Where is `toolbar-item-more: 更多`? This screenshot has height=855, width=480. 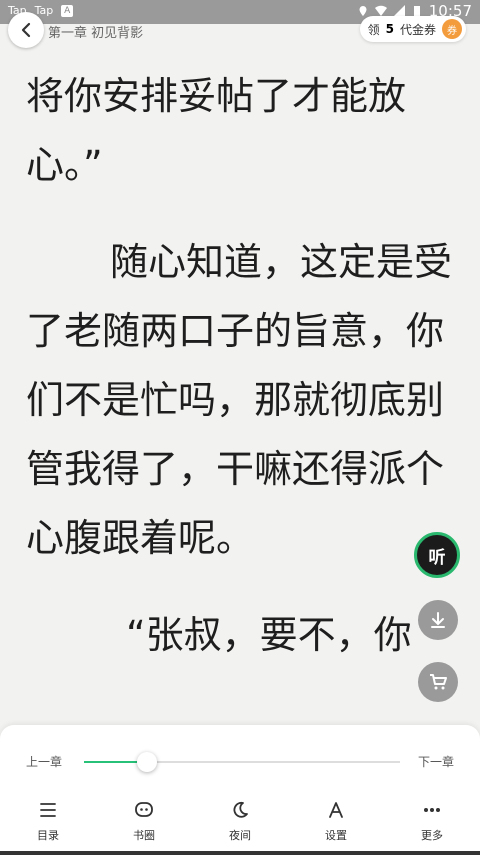 toolbar-item-more: 更多 is located at coordinates (432, 821).